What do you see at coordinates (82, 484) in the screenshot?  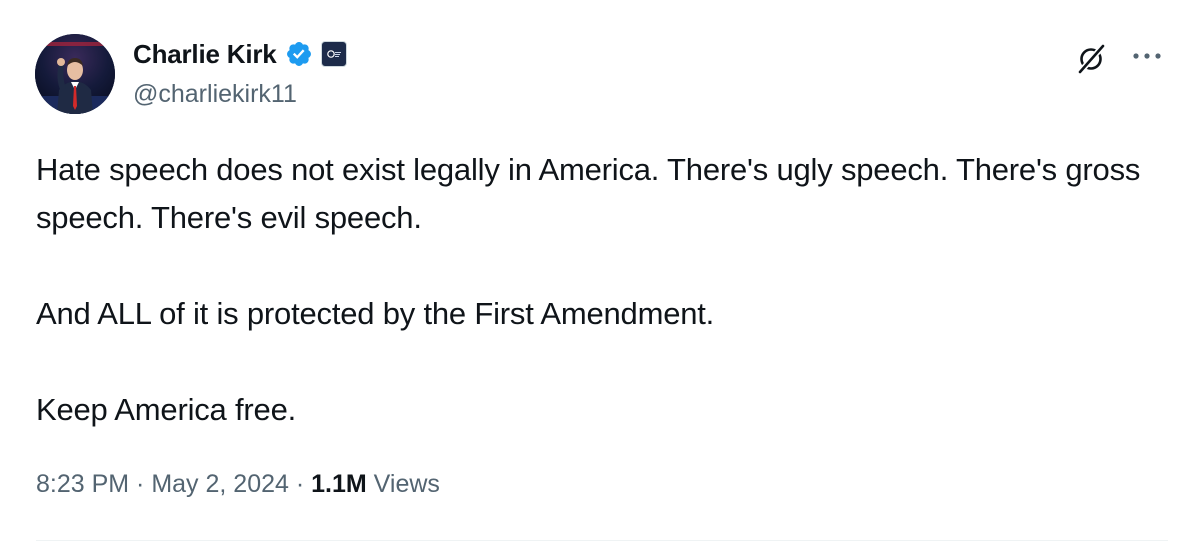 I see `tweet-time: 8:23 PM` at bounding box center [82, 484].